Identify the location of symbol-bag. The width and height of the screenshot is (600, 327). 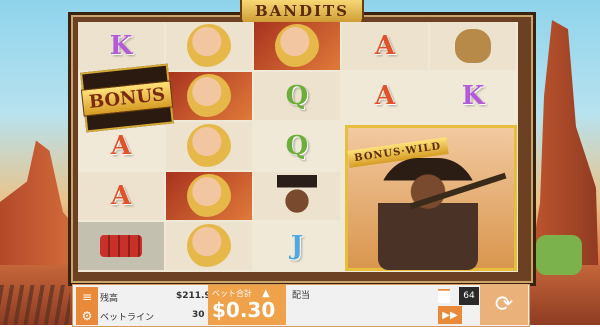
(473, 46).